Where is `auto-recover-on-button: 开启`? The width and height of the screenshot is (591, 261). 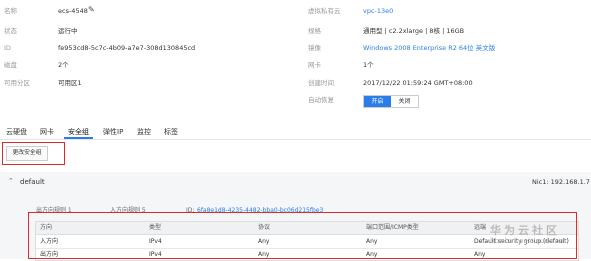
auto-recover-on-button: 开启 is located at coordinates (377, 101).